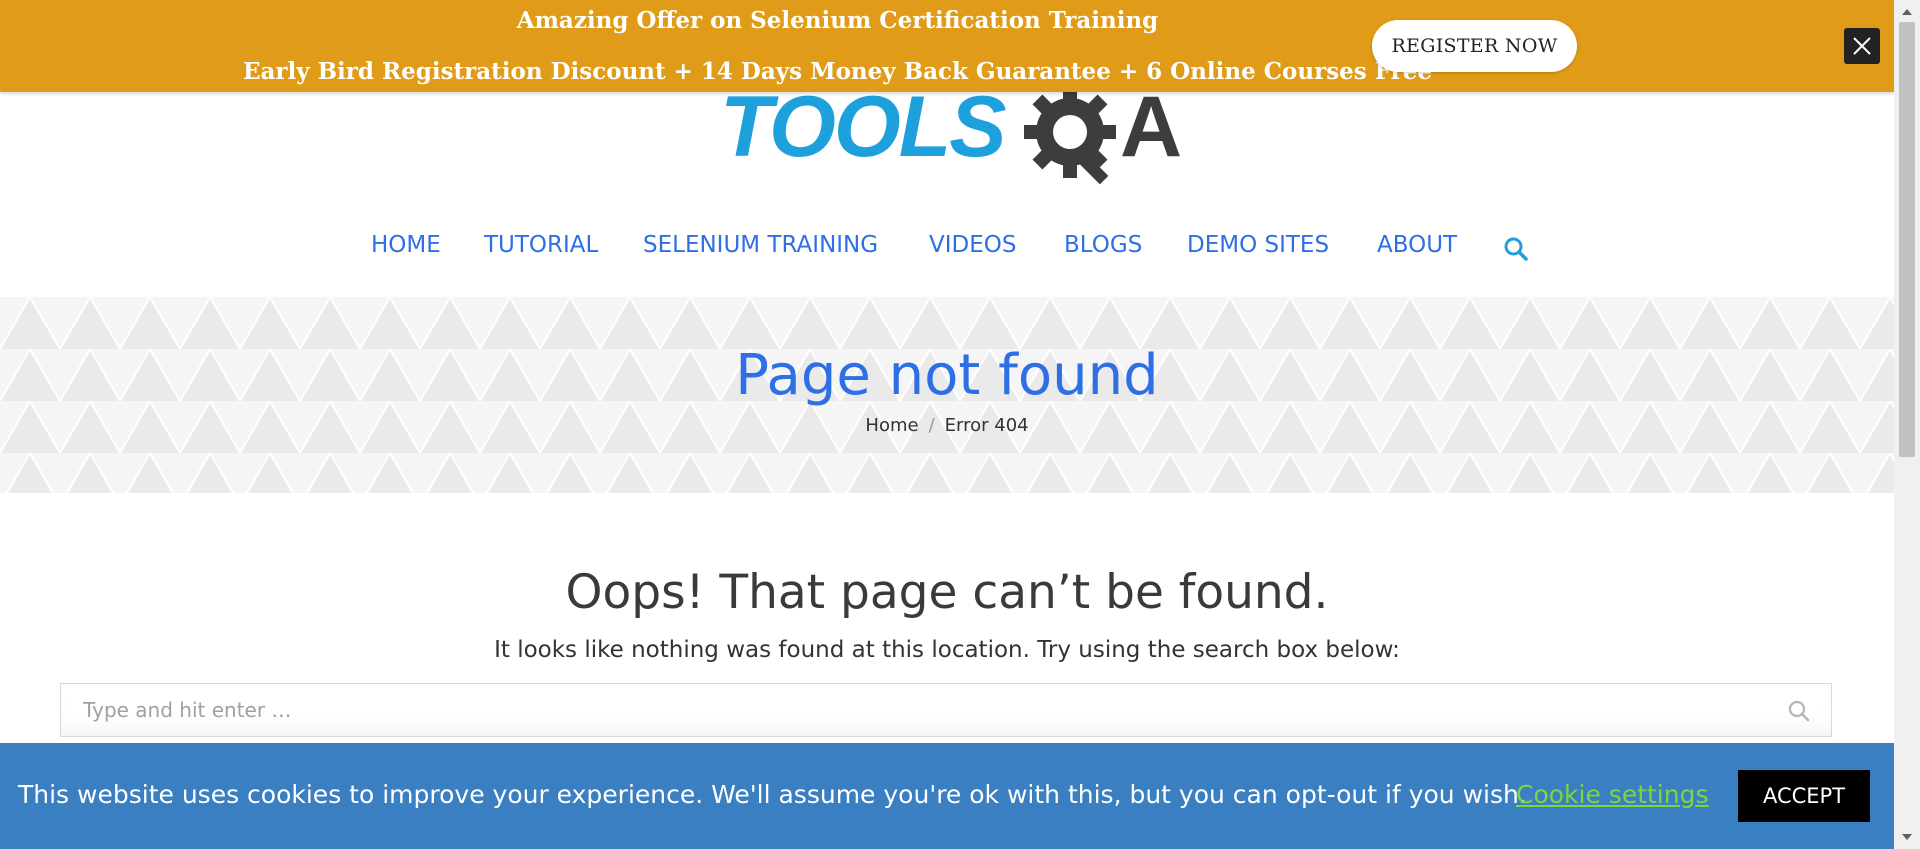 Image resolution: width=1920 pixels, height=849 pixels. I want to click on breadcrumb: Home / Error 404, so click(947, 425).